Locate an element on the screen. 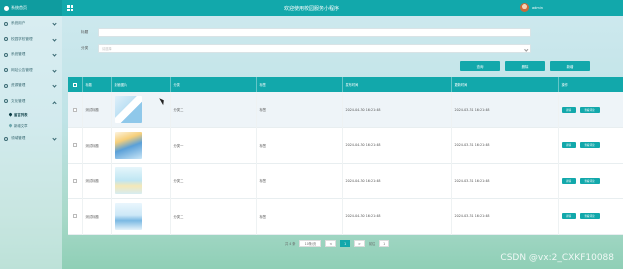 The width and height of the screenshot is (623, 269). total-count: 共 4 条 is located at coordinates (290, 244).